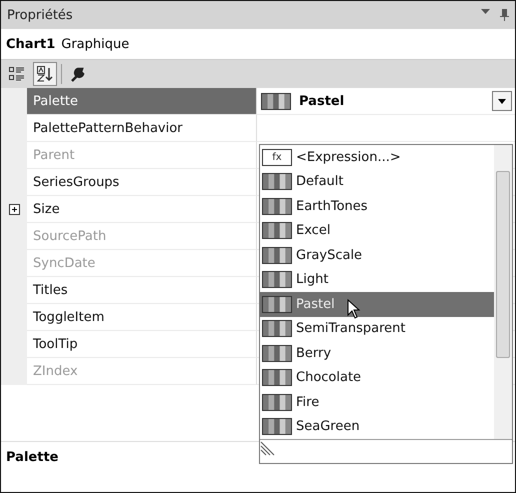 This screenshot has height=493, width=516. Describe the element at coordinates (142, 182) in the screenshot. I see `property-name: SeriesGroups` at that location.